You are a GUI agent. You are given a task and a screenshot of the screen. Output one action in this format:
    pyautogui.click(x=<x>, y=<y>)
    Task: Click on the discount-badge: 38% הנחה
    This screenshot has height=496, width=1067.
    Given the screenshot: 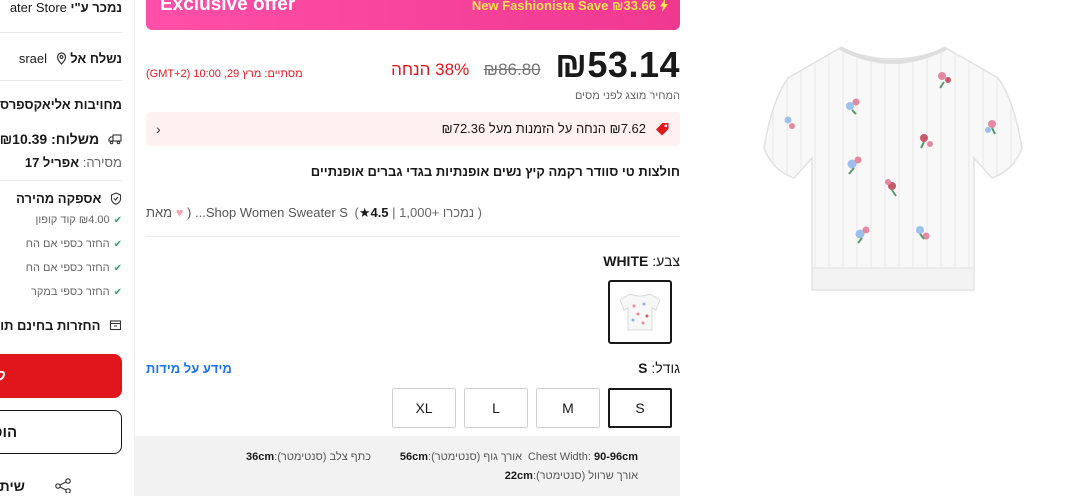 What is the action you would take?
    pyautogui.click(x=430, y=69)
    